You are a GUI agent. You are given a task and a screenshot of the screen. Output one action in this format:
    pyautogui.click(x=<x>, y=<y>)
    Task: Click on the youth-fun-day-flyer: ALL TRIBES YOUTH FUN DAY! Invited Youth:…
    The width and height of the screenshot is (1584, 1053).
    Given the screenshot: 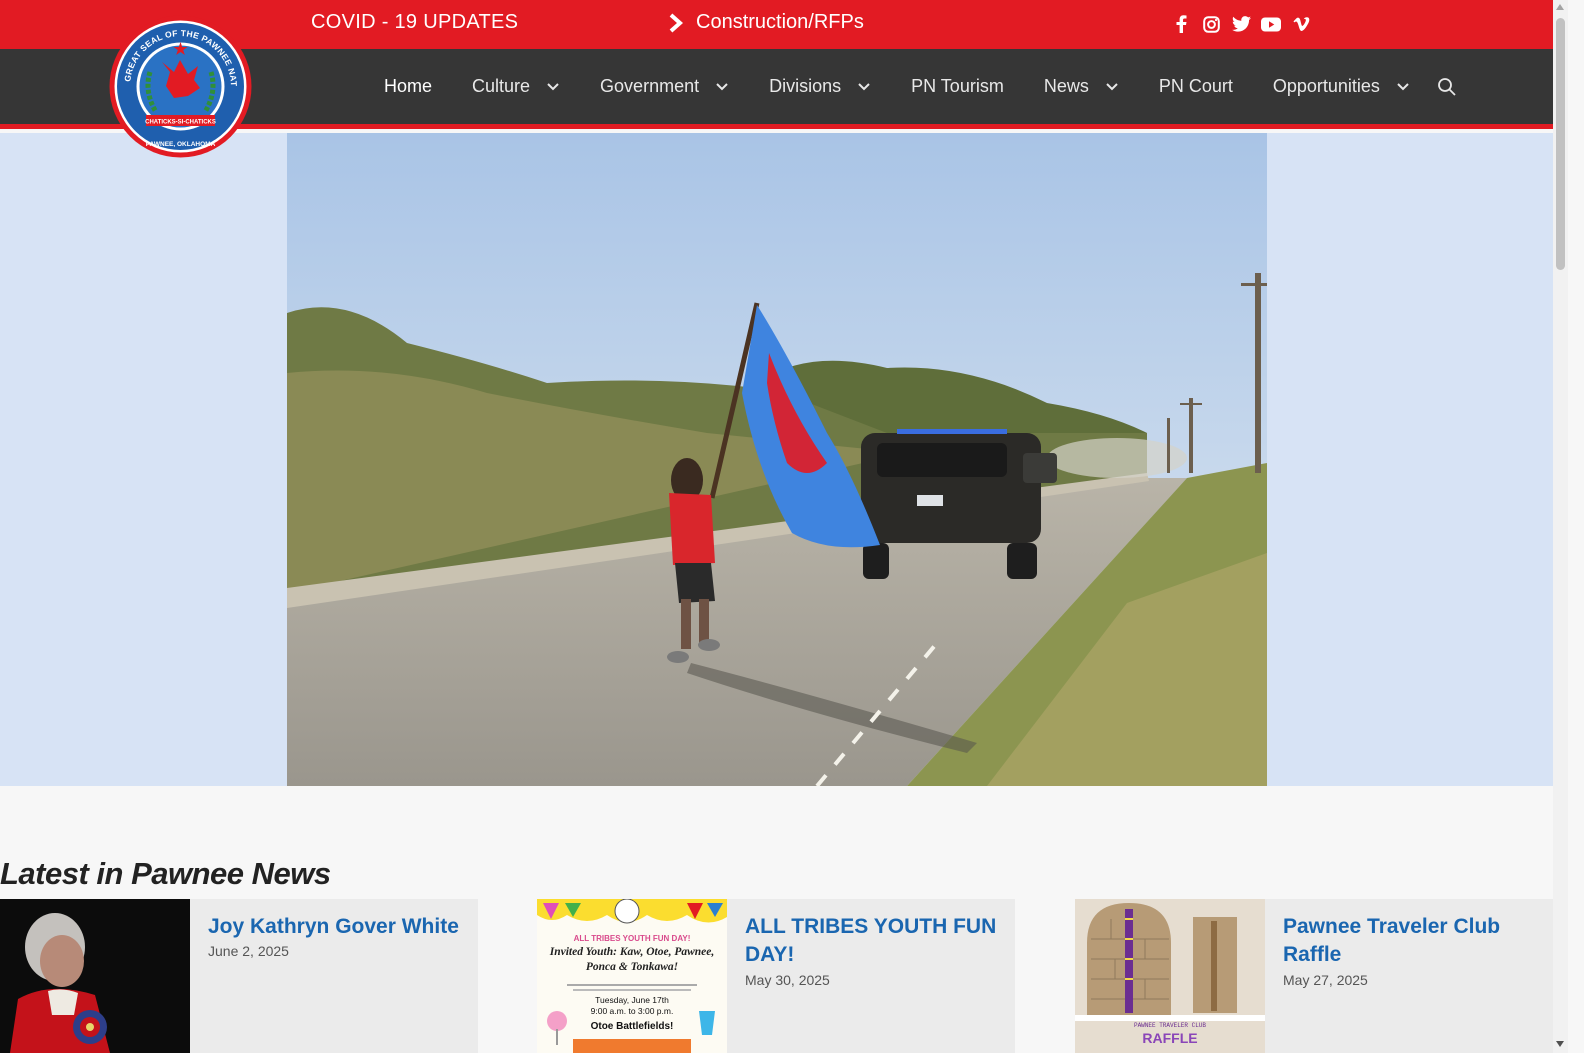 What is the action you would take?
    pyautogui.click(x=632, y=976)
    